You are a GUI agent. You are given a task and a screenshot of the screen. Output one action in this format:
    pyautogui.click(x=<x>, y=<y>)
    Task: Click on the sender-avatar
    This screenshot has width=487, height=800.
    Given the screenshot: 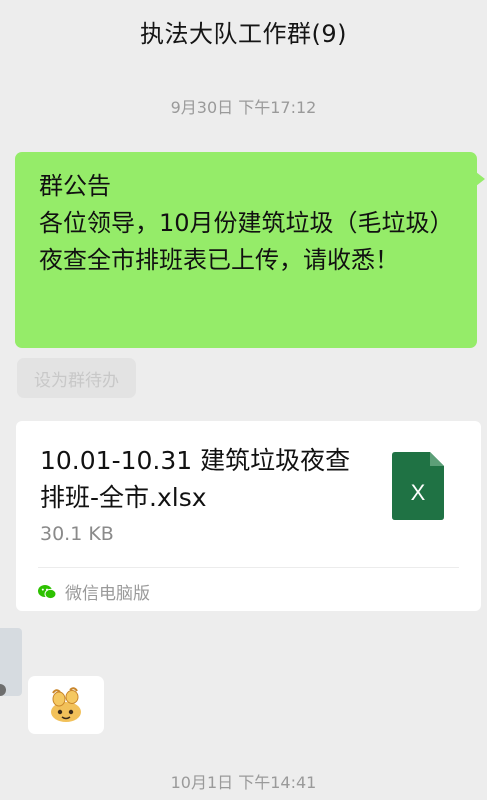 What is the action you would take?
    pyautogui.click(x=11, y=662)
    